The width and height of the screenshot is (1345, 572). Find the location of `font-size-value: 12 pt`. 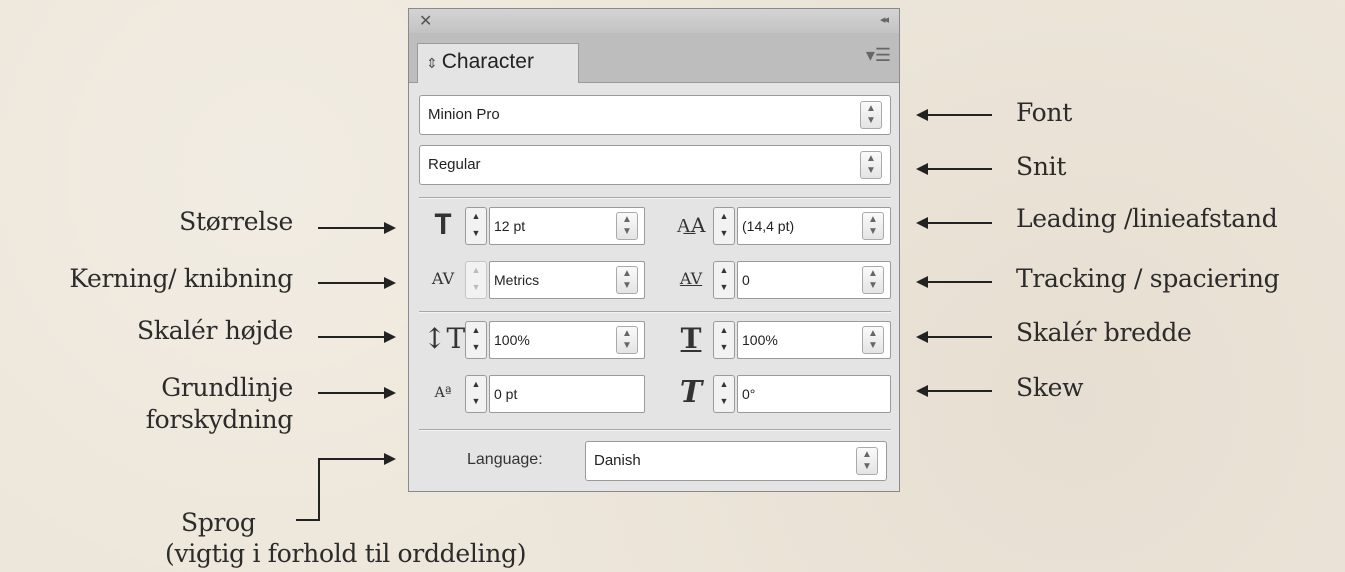

font-size-value: 12 pt is located at coordinates (510, 226).